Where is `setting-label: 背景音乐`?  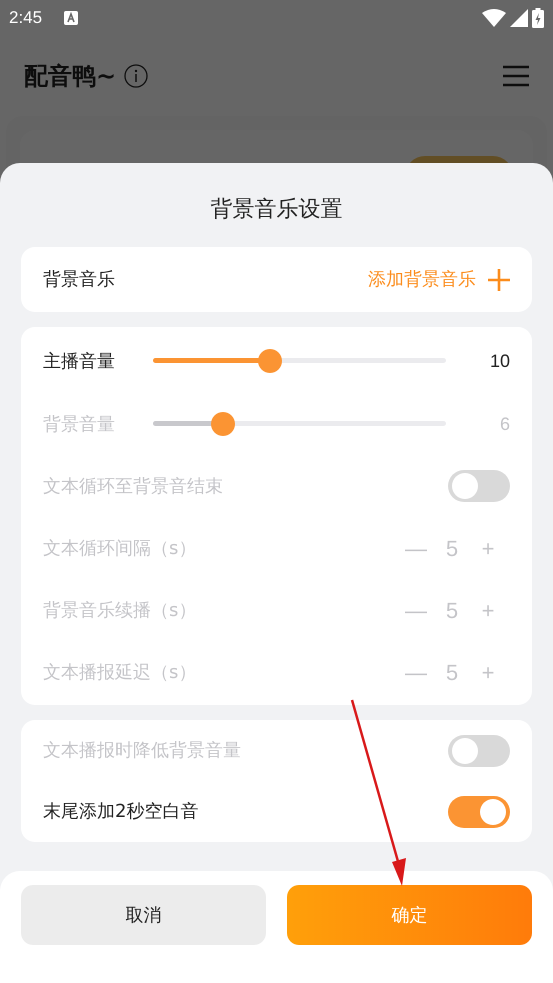 setting-label: 背景音乐 is located at coordinates (79, 280).